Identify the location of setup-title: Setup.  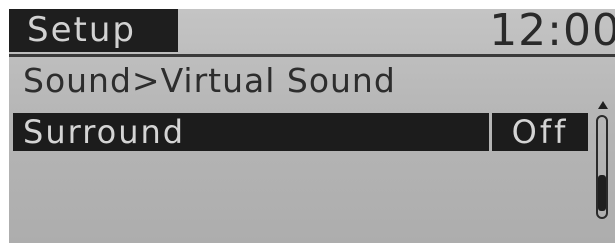
(93, 30).